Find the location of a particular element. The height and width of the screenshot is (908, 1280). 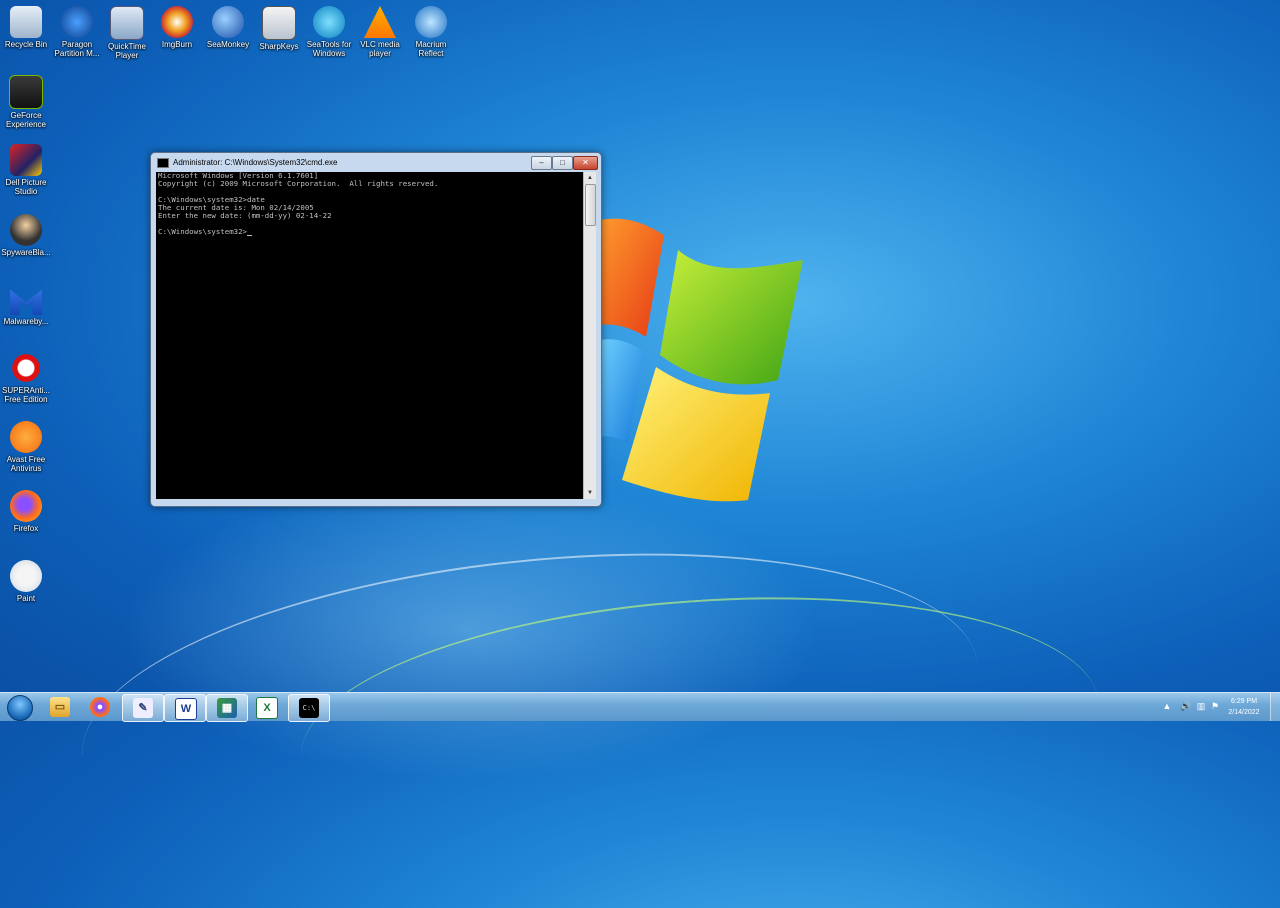

clock-time: 6:29 PM is located at coordinates (1244, 701).